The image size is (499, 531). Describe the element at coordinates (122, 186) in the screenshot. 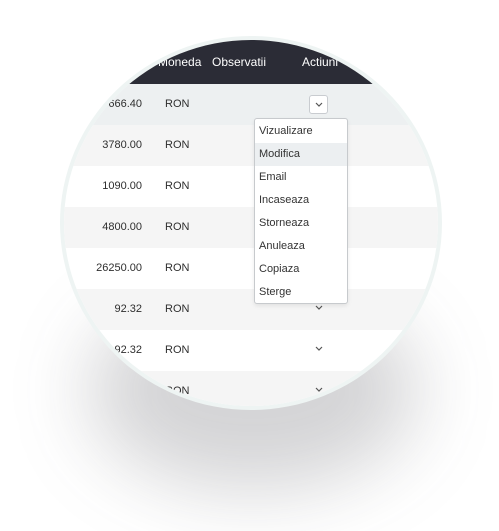

I see `row-amount: 1090.00` at that location.